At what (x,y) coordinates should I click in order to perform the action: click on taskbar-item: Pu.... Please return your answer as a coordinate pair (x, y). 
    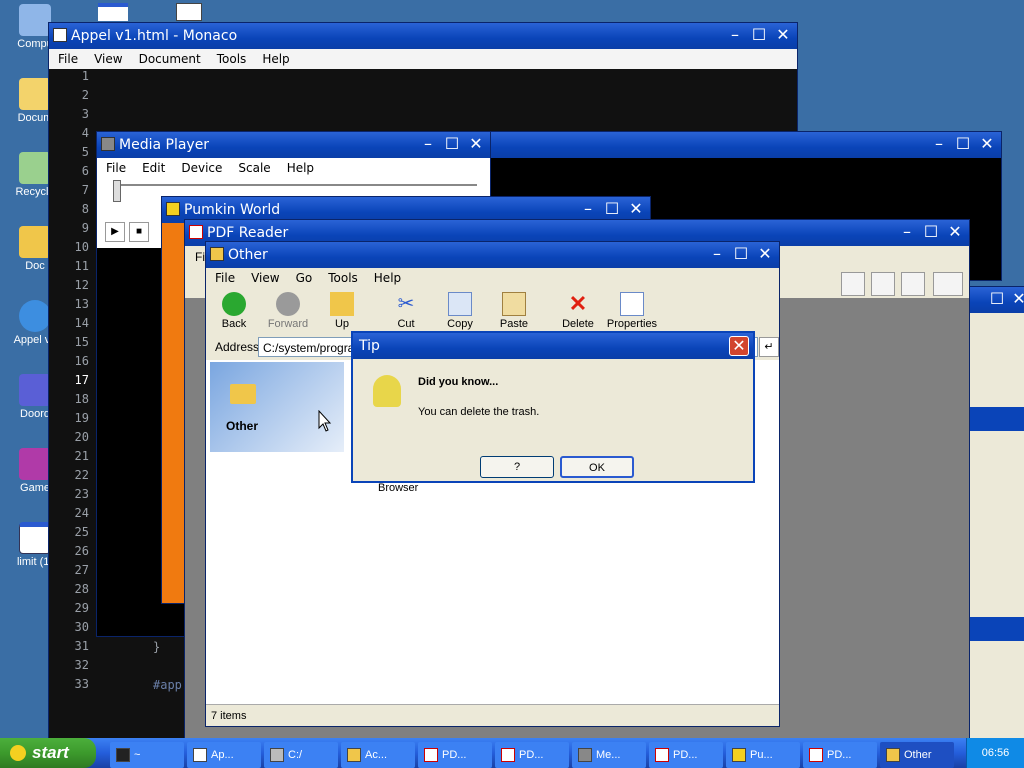
    Looking at the image, I should click on (763, 755).